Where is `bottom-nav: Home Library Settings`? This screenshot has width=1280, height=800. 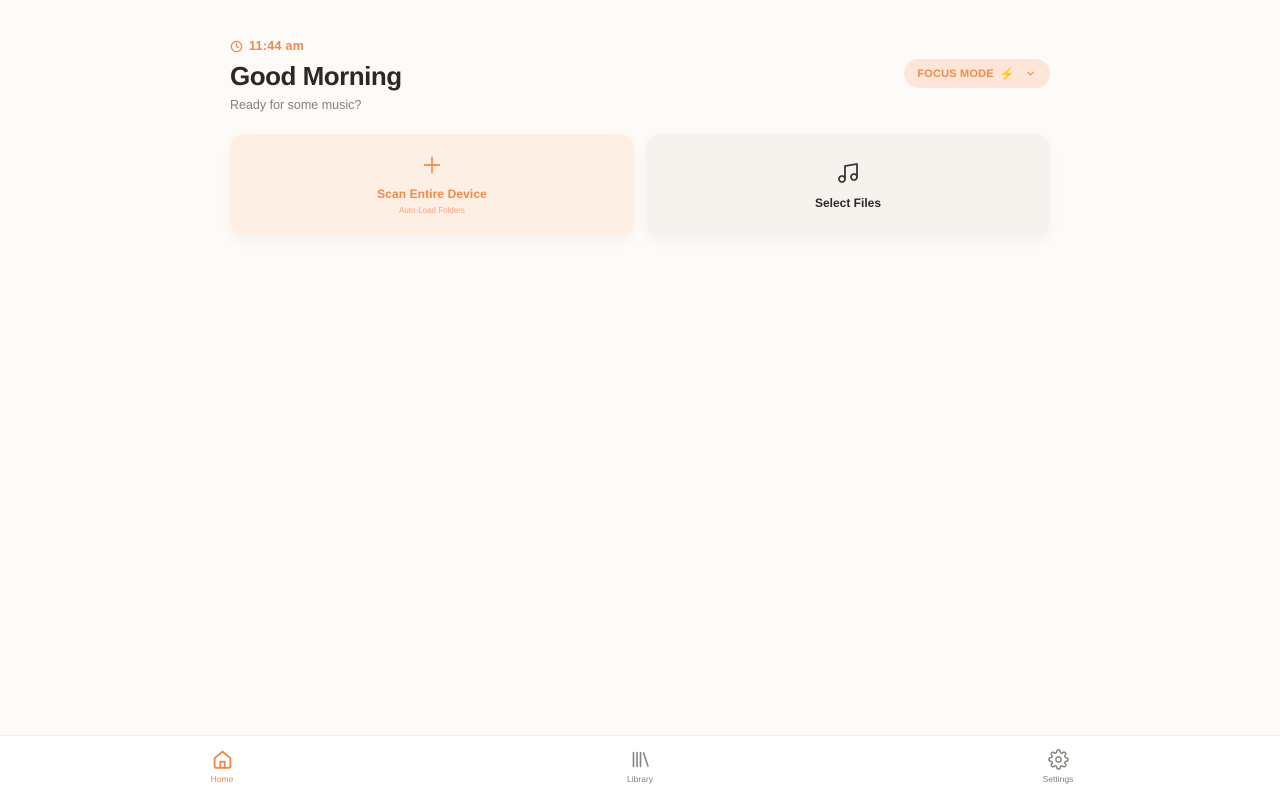 bottom-nav: Home Library Settings is located at coordinates (640, 767).